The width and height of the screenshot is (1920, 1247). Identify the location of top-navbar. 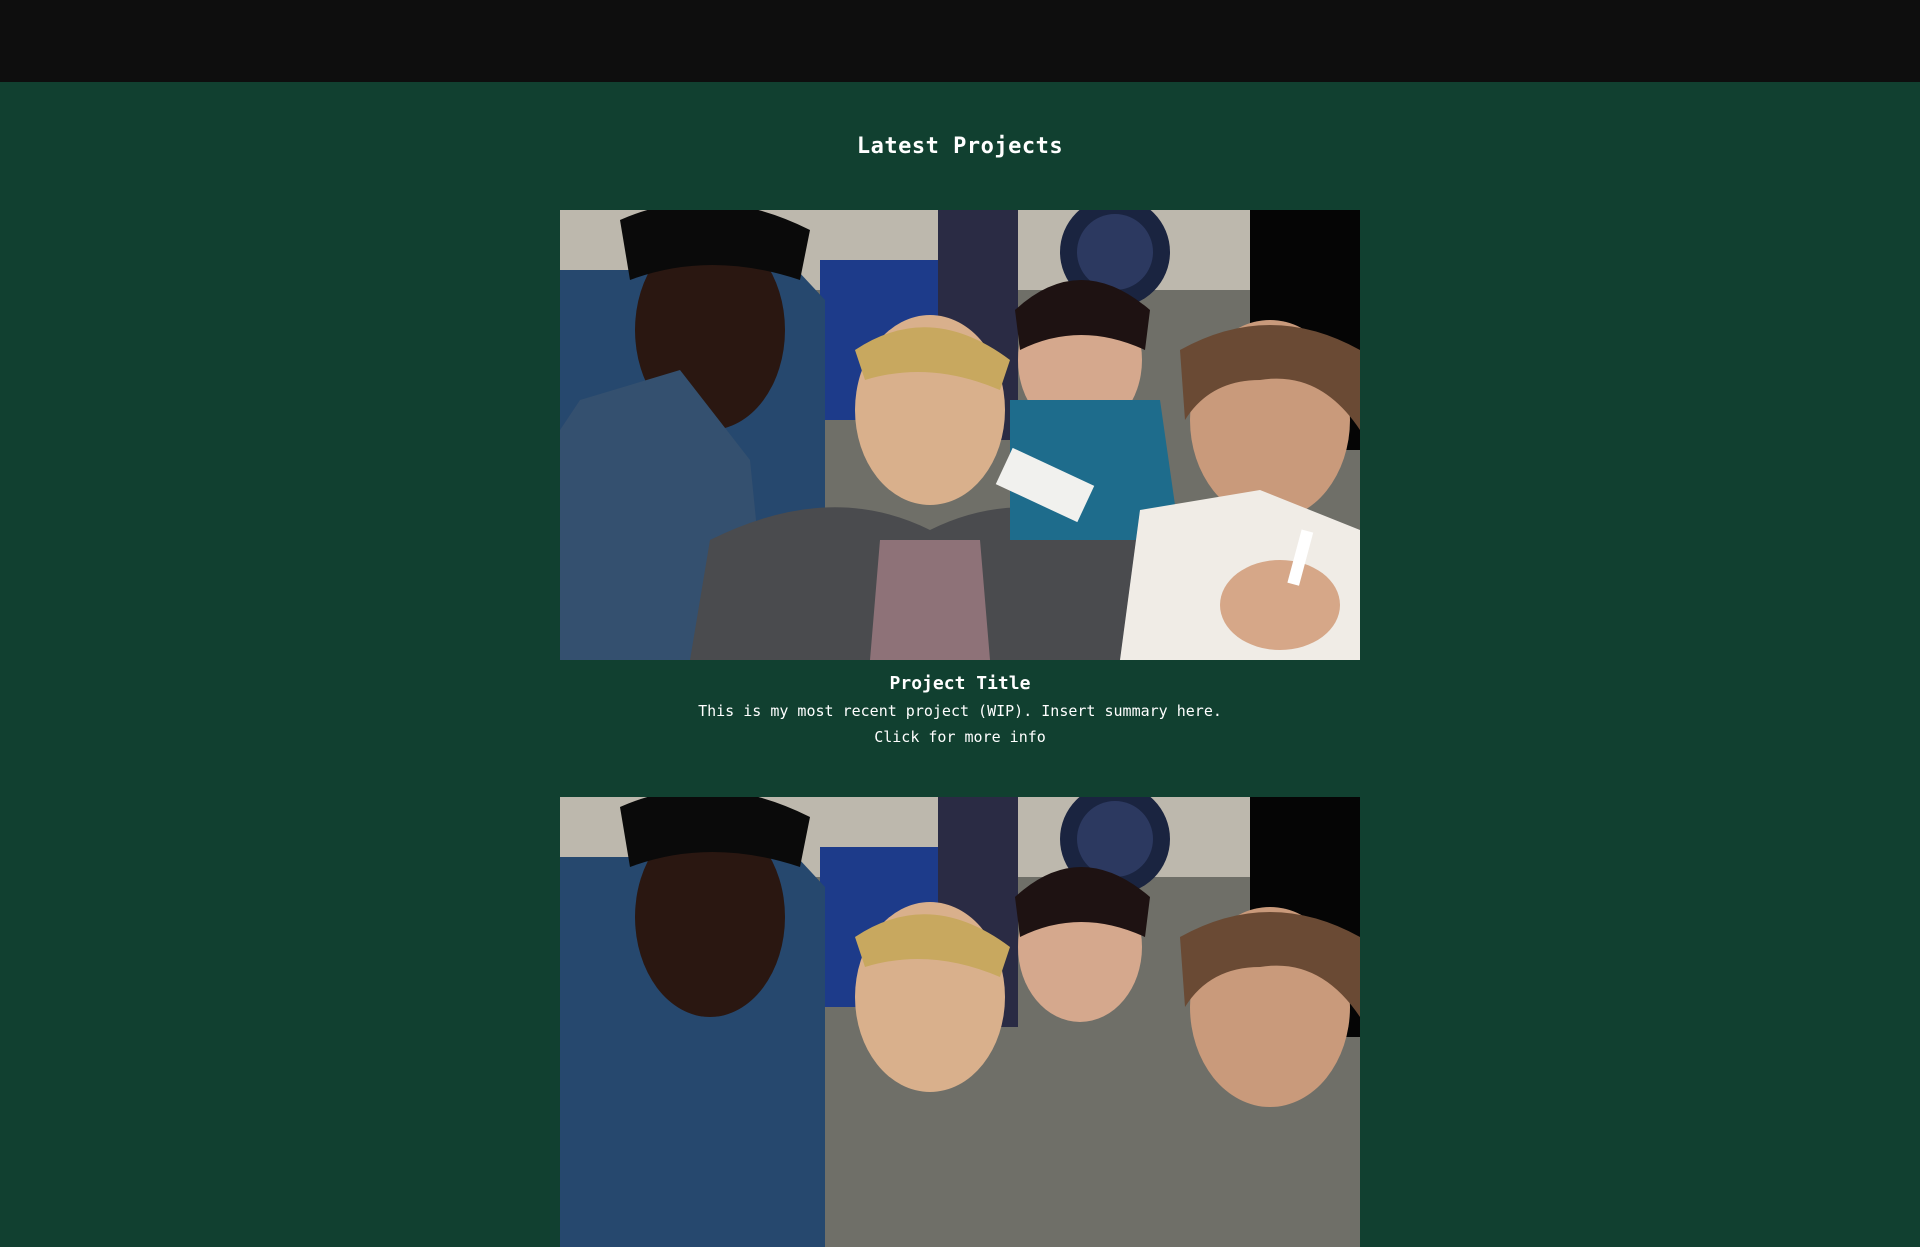
(960, 41).